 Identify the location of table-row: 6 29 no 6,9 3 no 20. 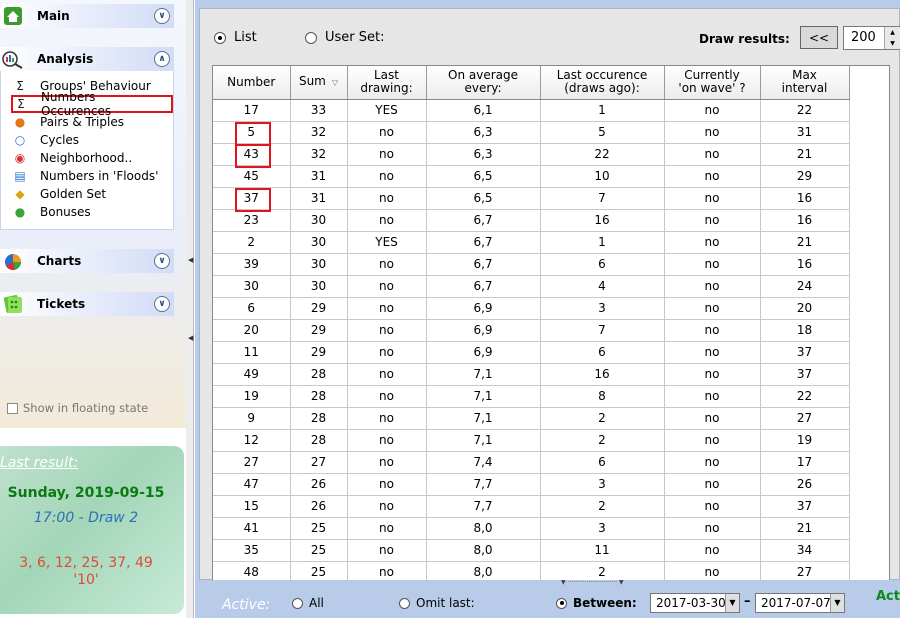
(531, 308).